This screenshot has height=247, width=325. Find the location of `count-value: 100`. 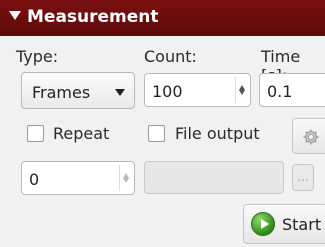

count-value: 100 is located at coordinates (167, 91).